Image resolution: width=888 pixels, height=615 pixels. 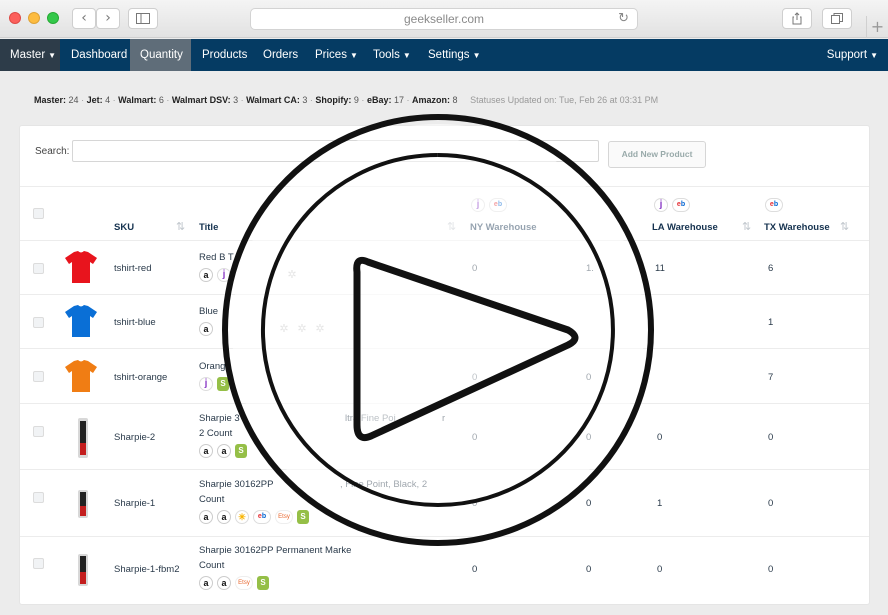 I want to click on tx-warehouse-column-header: TX Warehouse, so click(x=797, y=227).